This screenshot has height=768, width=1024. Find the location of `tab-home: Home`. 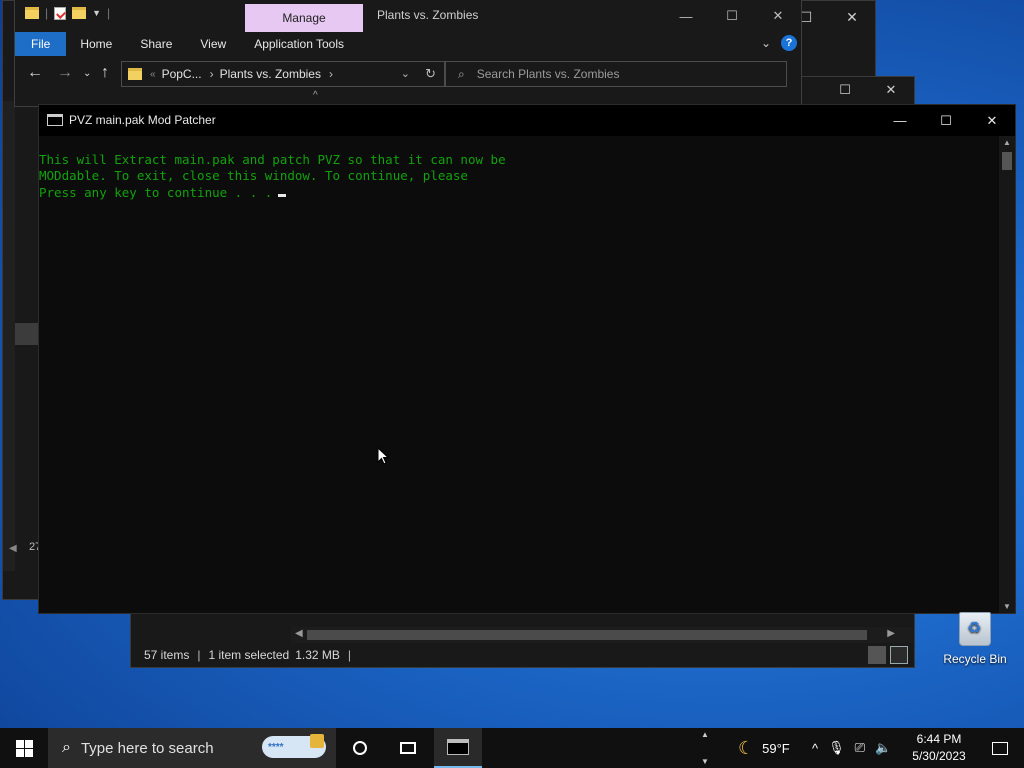

tab-home: Home is located at coordinates (96, 44).